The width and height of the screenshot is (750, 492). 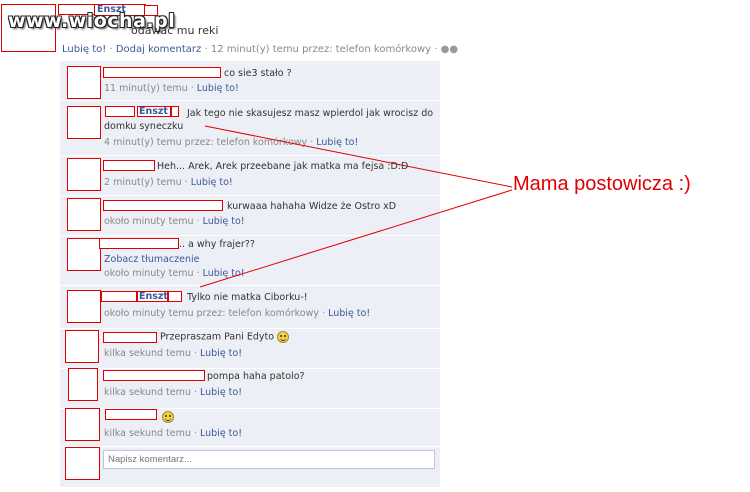 What do you see at coordinates (449, 49) in the screenshot?
I see `people-icon: ●●` at bounding box center [449, 49].